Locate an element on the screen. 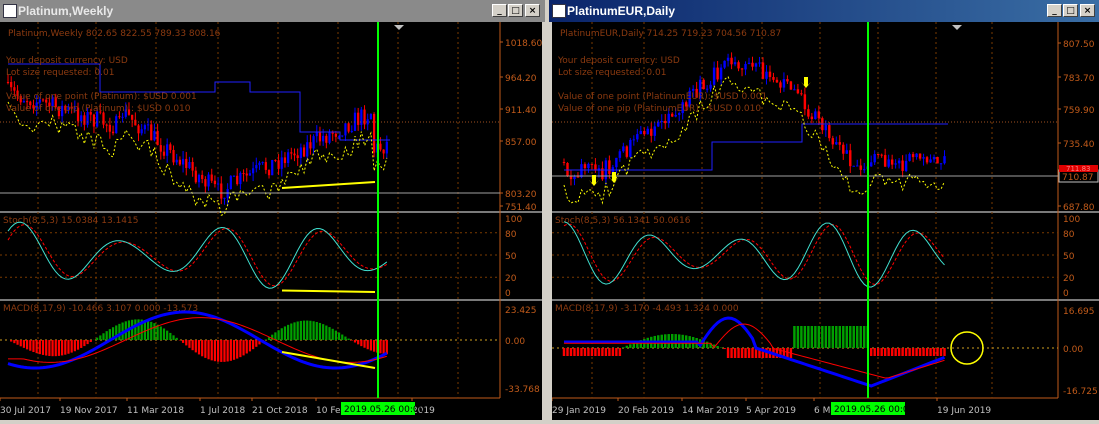 The image size is (1099, 424). deposit-info-line: Lot size requested: 0.01 is located at coordinates (60, 73).